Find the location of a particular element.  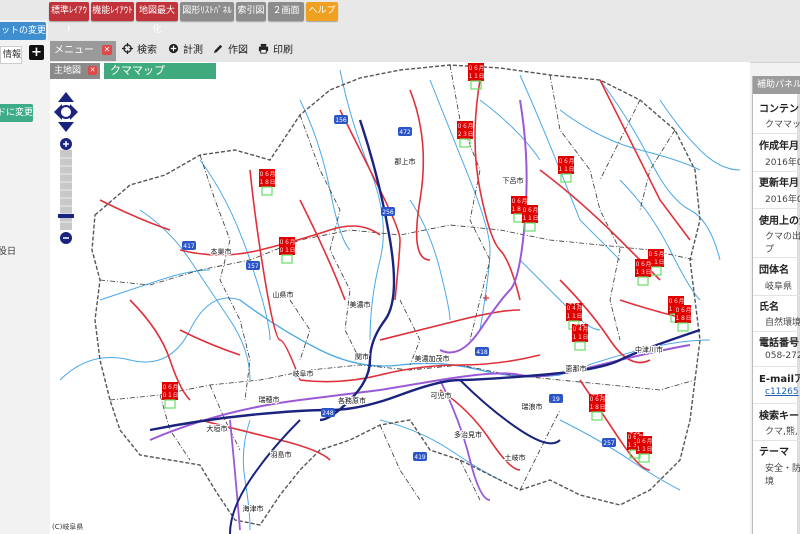

route-number: 19 is located at coordinates (556, 399).